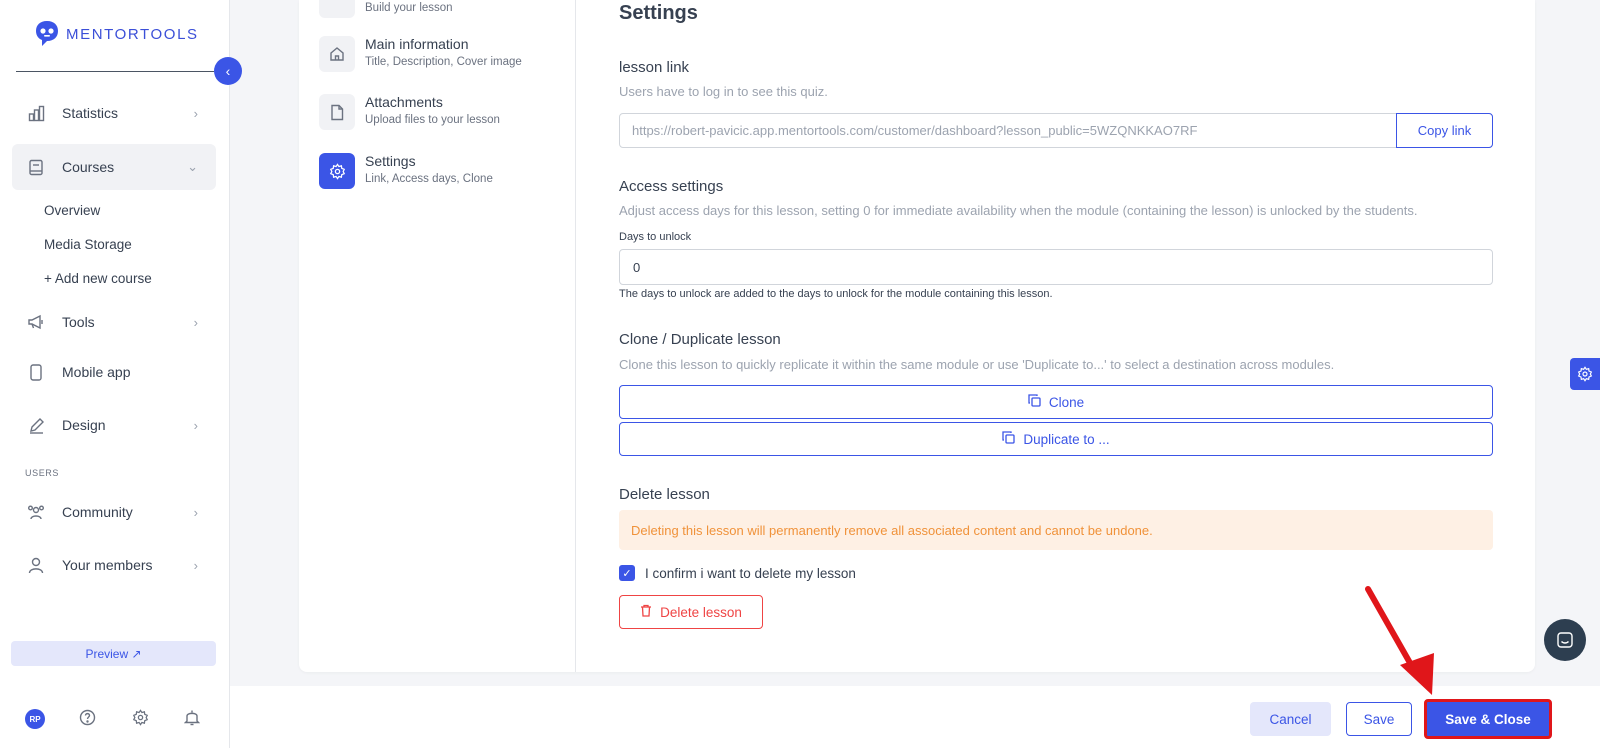 The height and width of the screenshot is (748, 1600). What do you see at coordinates (36, 425) in the screenshot?
I see `pencil-icon` at bounding box center [36, 425].